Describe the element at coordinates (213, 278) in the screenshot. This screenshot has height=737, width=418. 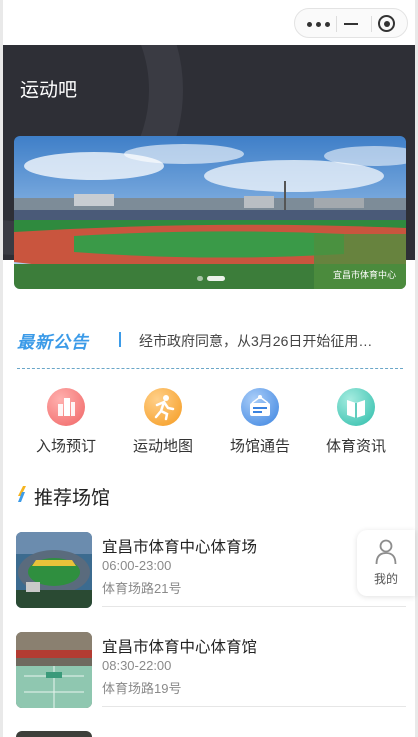
I see `carousel-indicator` at that location.